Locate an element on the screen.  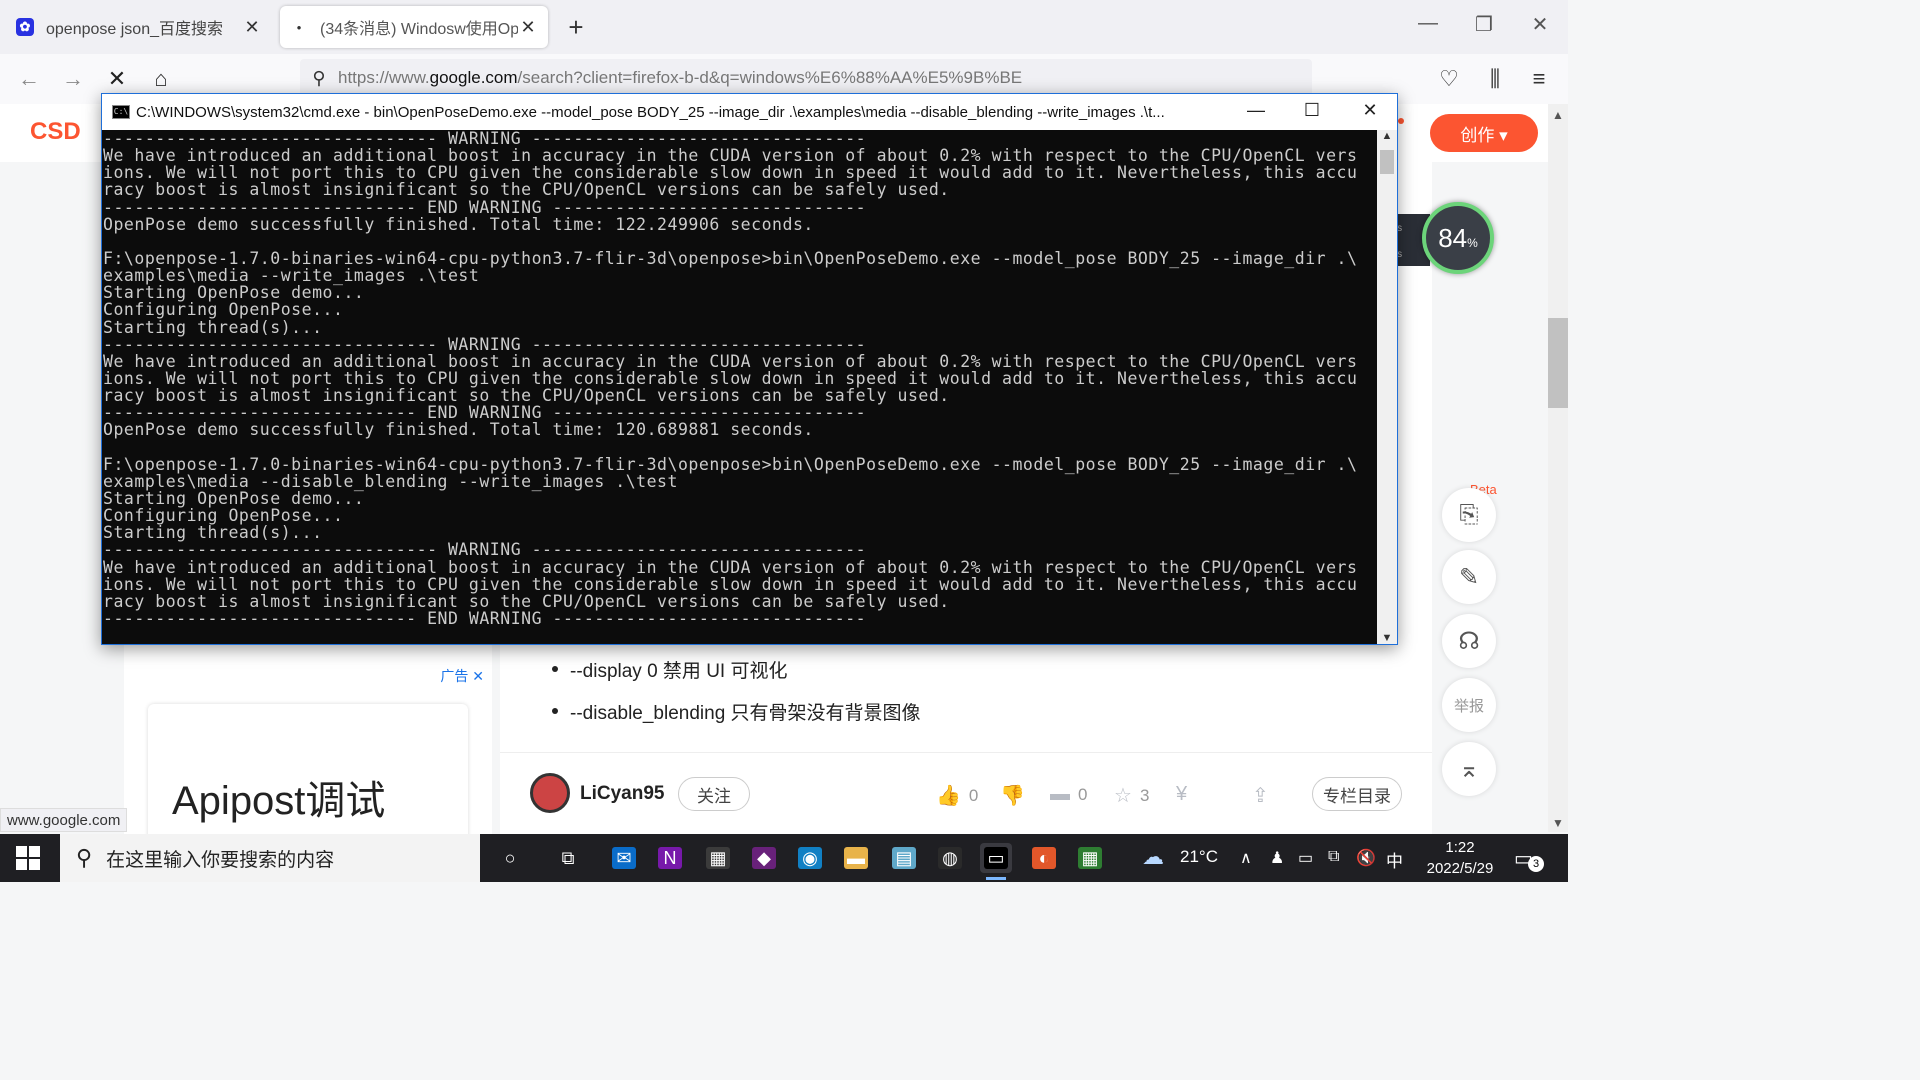
close-window-button: ✕ is located at coordinates (1540, 24).